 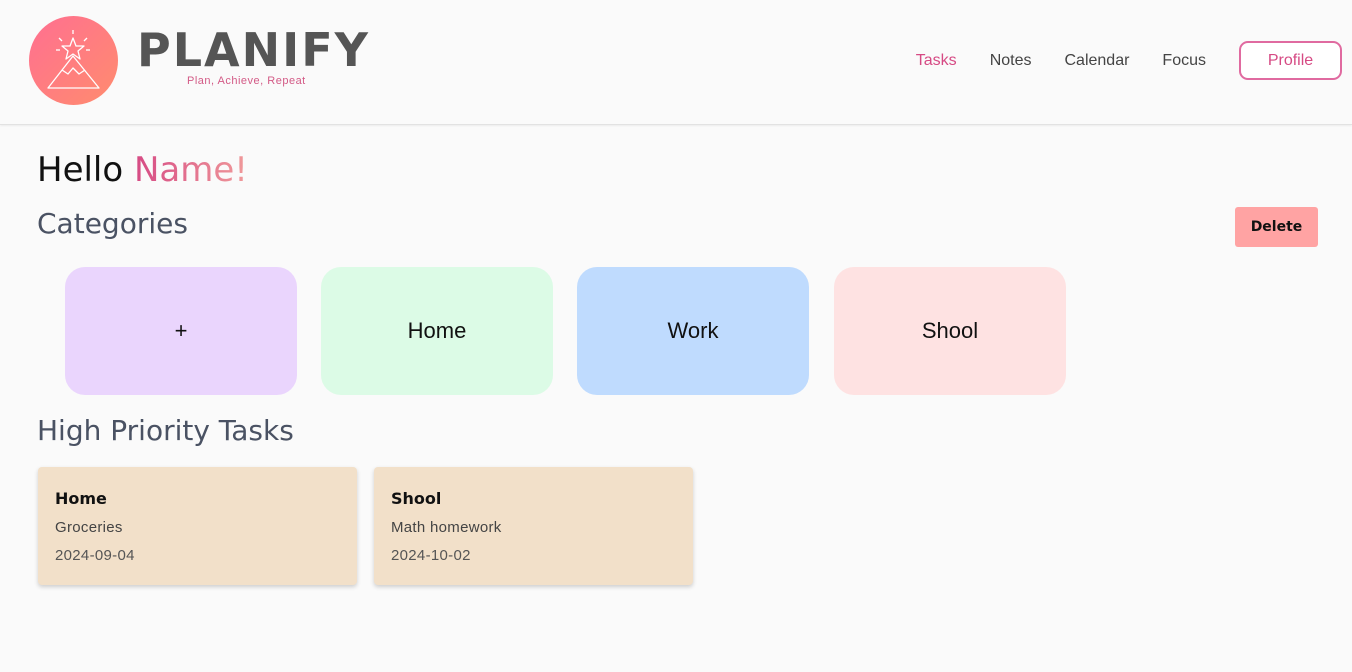 I want to click on task-card: Home Groceries 2024-09-04, so click(x=197, y=526).